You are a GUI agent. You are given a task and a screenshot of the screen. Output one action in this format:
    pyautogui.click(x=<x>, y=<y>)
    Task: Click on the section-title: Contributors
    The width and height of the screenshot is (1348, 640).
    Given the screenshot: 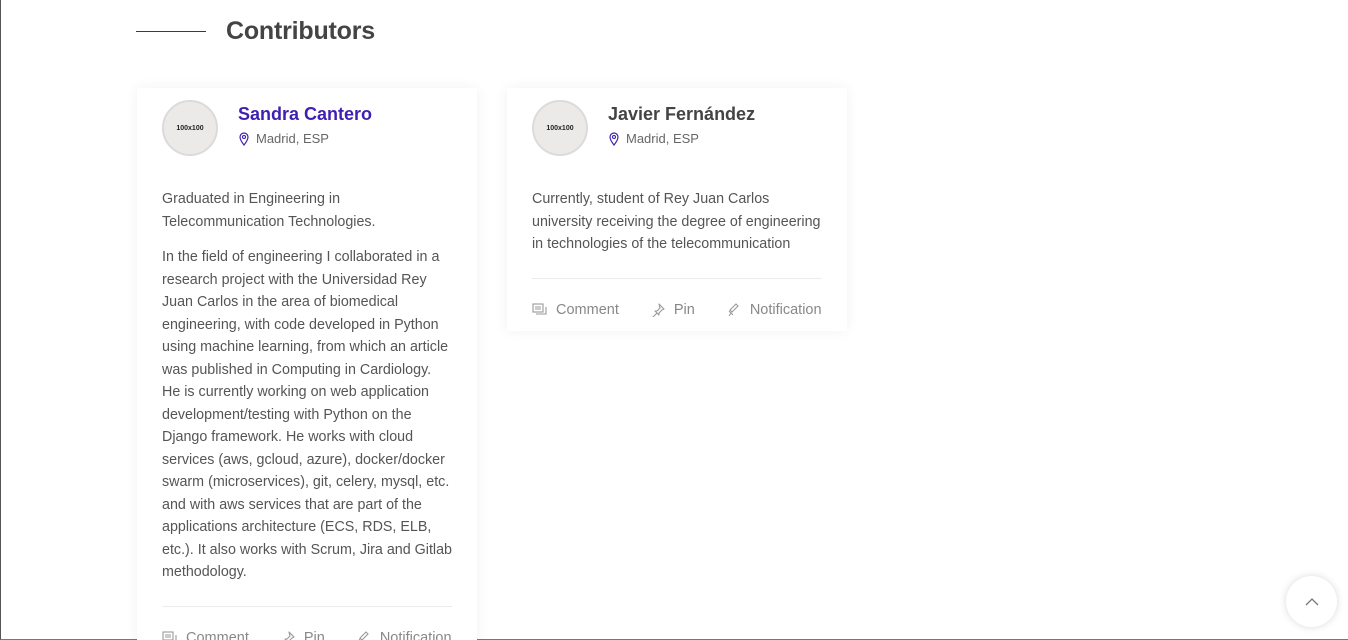 What is the action you would take?
    pyautogui.click(x=300, y=31)
    